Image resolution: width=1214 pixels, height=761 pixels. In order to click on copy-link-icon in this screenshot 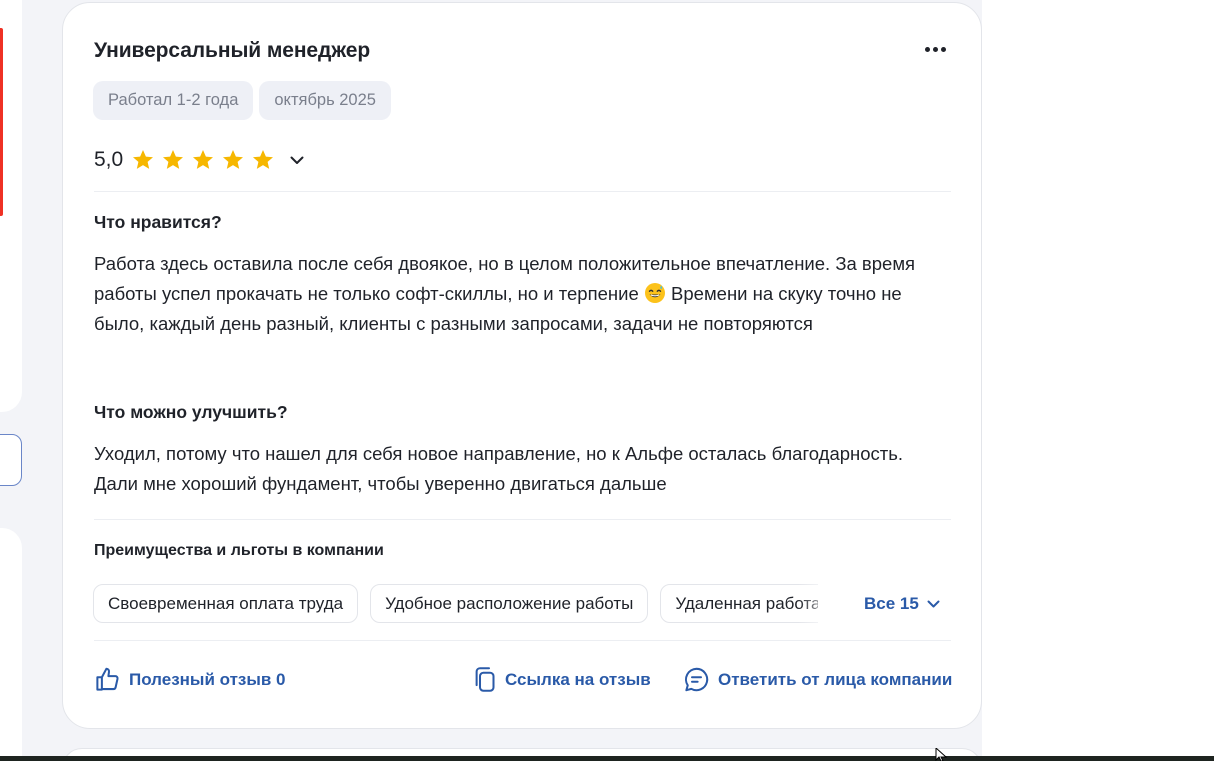, I will do `click(485, 679)`.